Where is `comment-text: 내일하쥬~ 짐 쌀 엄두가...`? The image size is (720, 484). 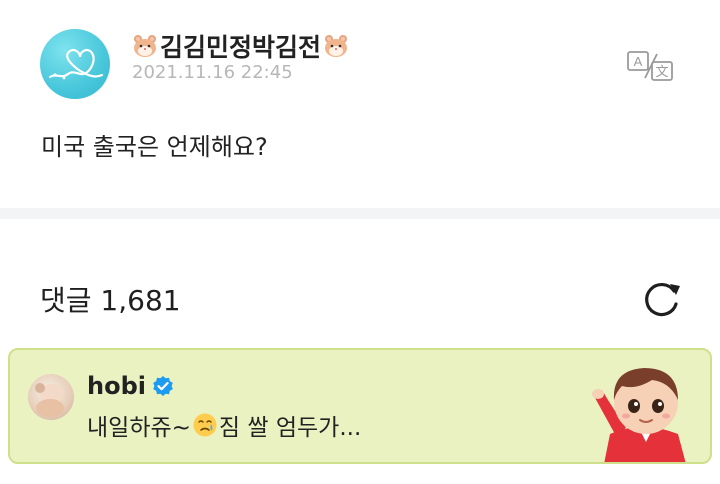 comment-text: 내일하쥬~ 짐 쌀 엄두가... is located at coordinates (224, 425).